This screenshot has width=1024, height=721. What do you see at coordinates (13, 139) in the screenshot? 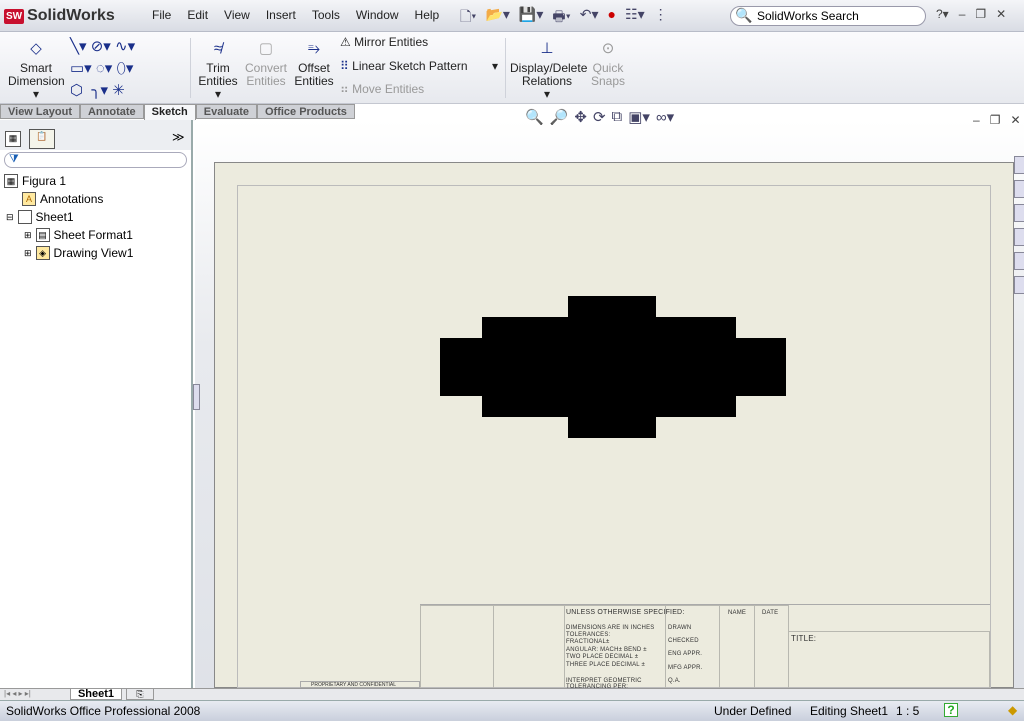
I see `feature-tree-tab-icon: ▦` at bounding box center [13, 139].